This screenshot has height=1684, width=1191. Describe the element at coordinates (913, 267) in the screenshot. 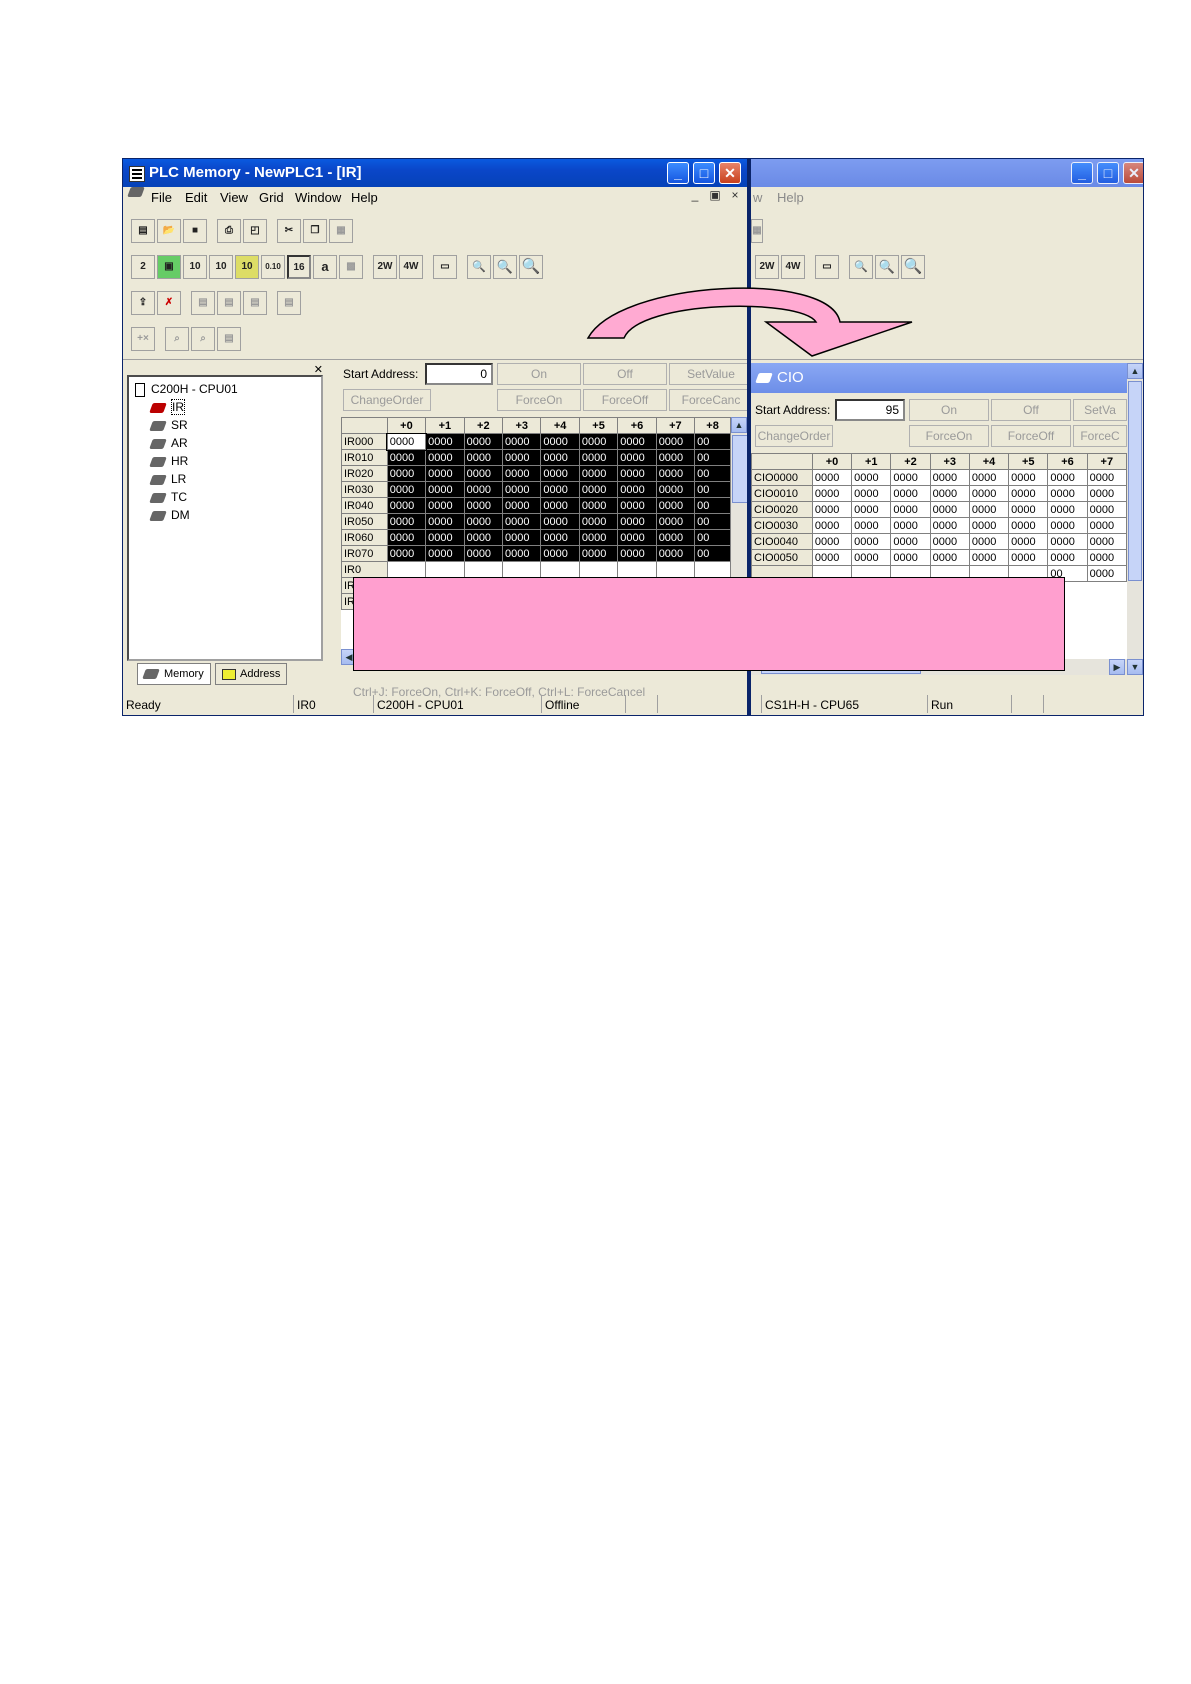

I see `zoom-large-icon: 🔍` at that location.